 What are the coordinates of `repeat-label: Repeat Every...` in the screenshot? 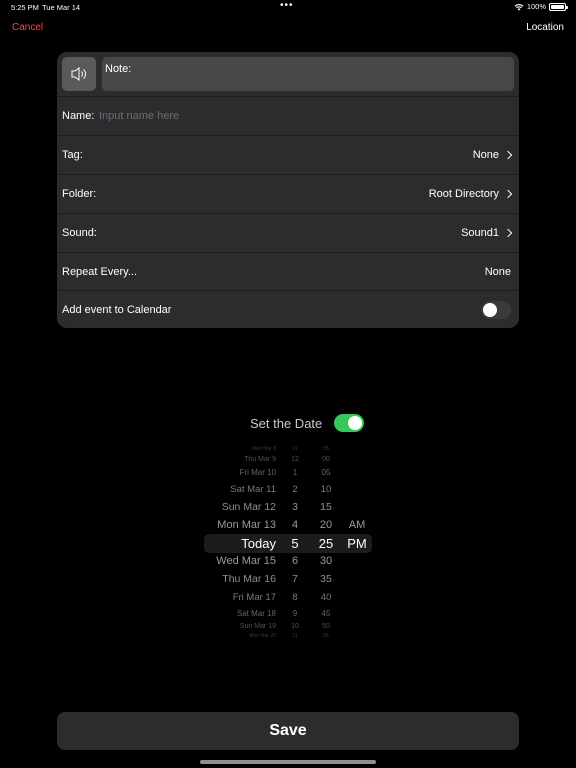 It's located at (99, 271).